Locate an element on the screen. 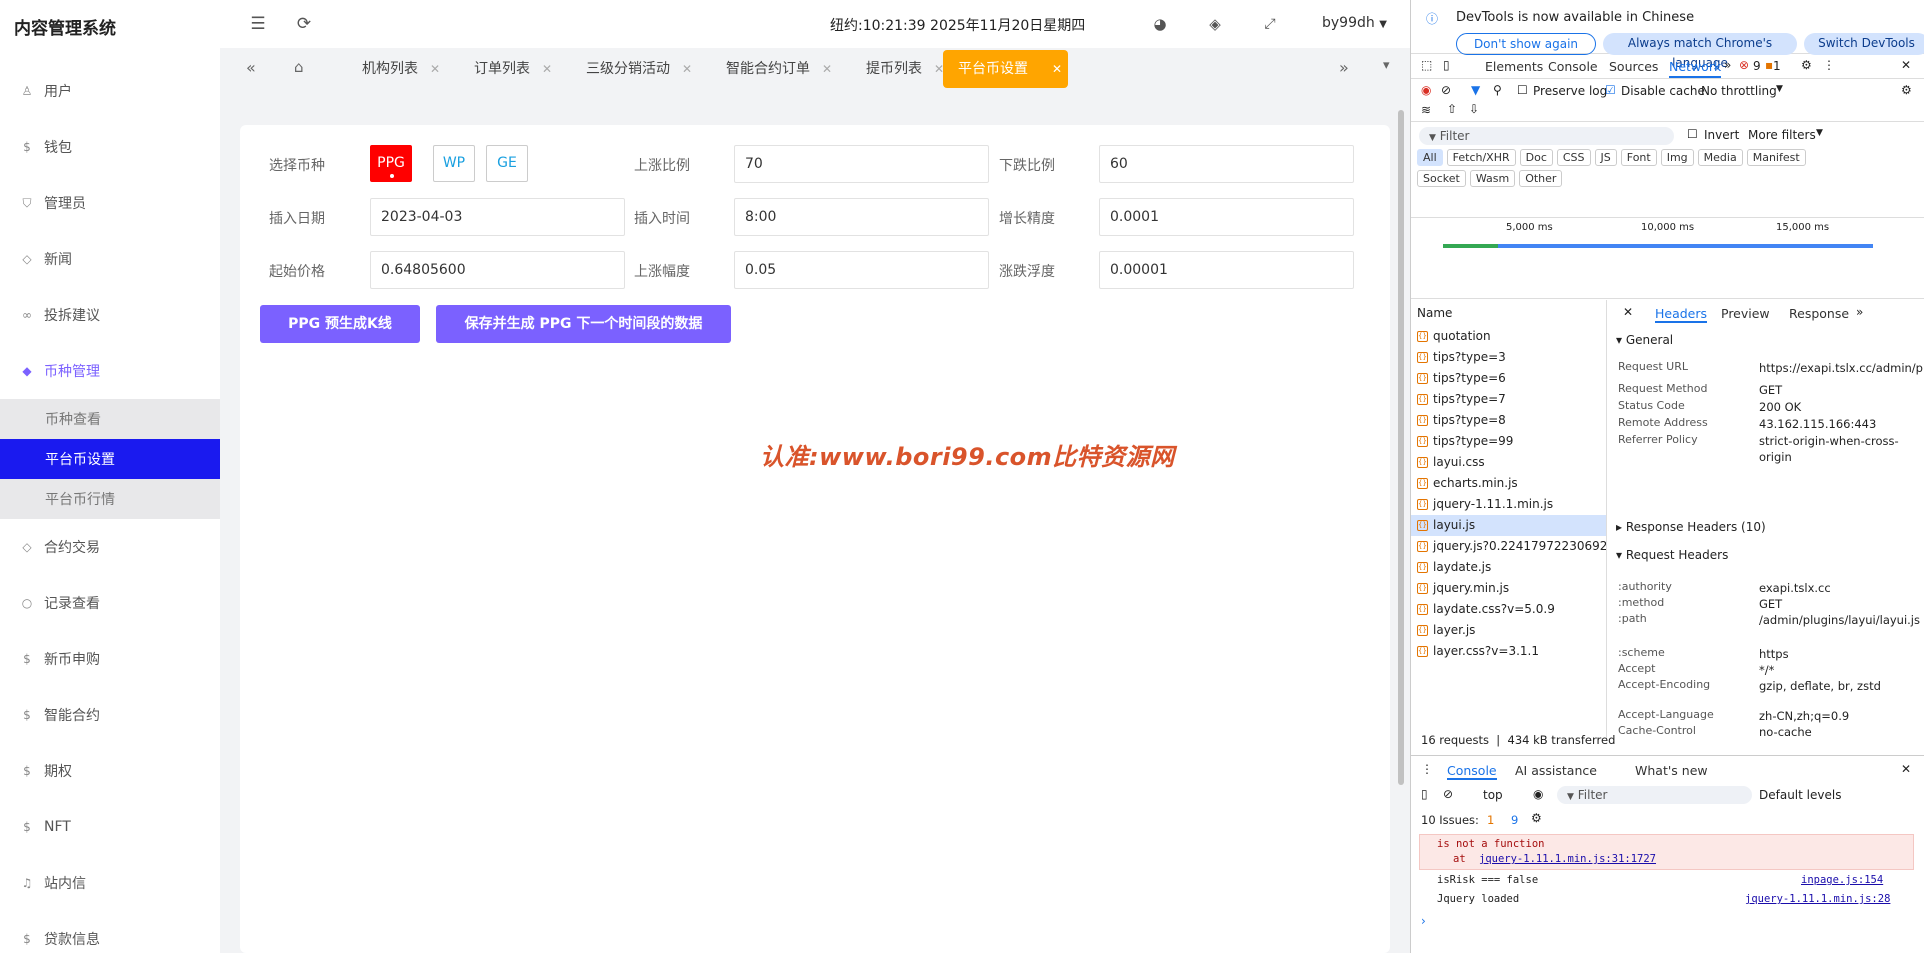 Image resolution: width=1924 pixels, height=953 pixels. rise-range-input: 0.05 is located at coordinates (861, 270).